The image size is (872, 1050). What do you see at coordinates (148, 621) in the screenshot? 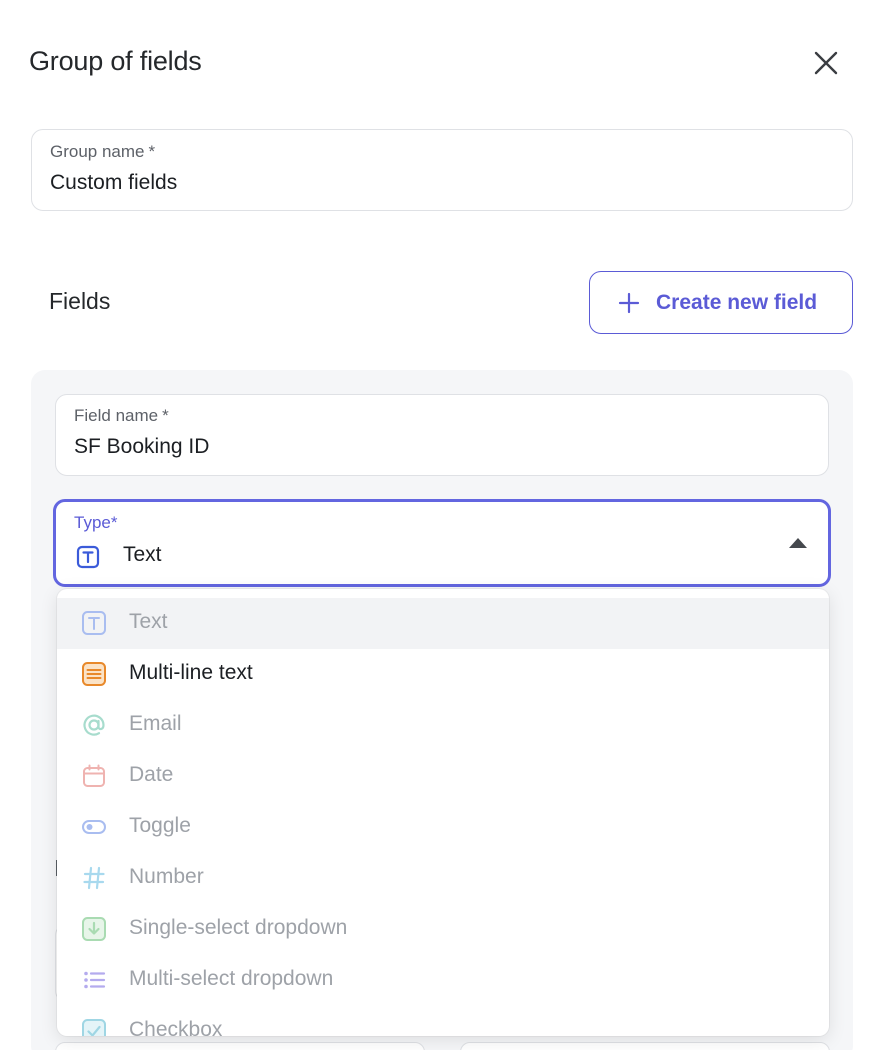
I see `type-option-label: Text` at bounding box center [148, 621].